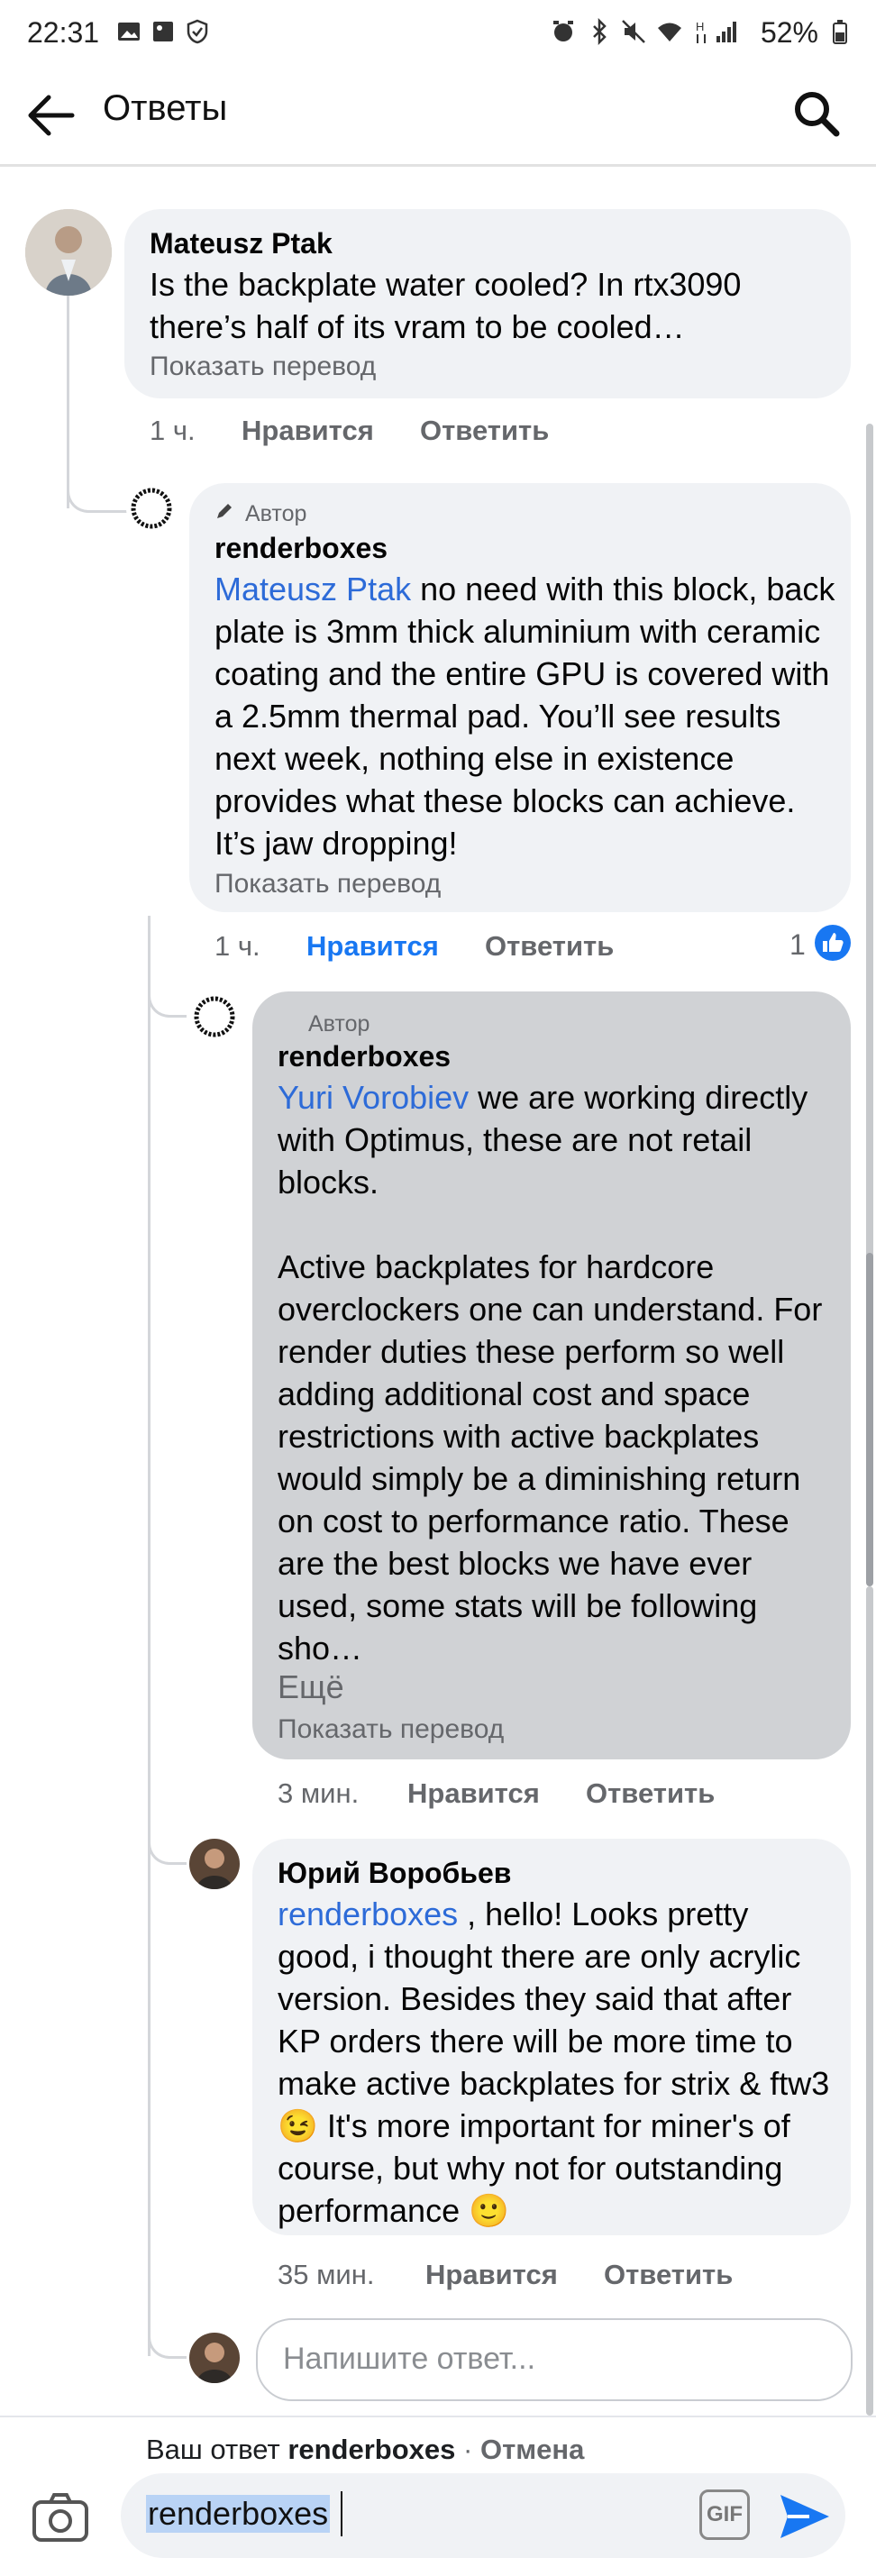 The image size is (876, 2576). I want to click on like-button-active: Нравится, so click(372, 946).